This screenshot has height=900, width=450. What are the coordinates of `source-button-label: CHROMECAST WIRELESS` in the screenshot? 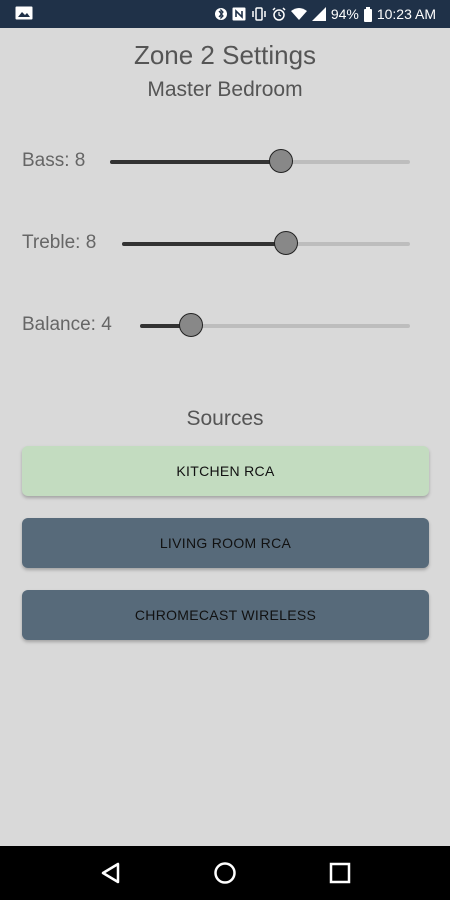 It's located at (225, 615).